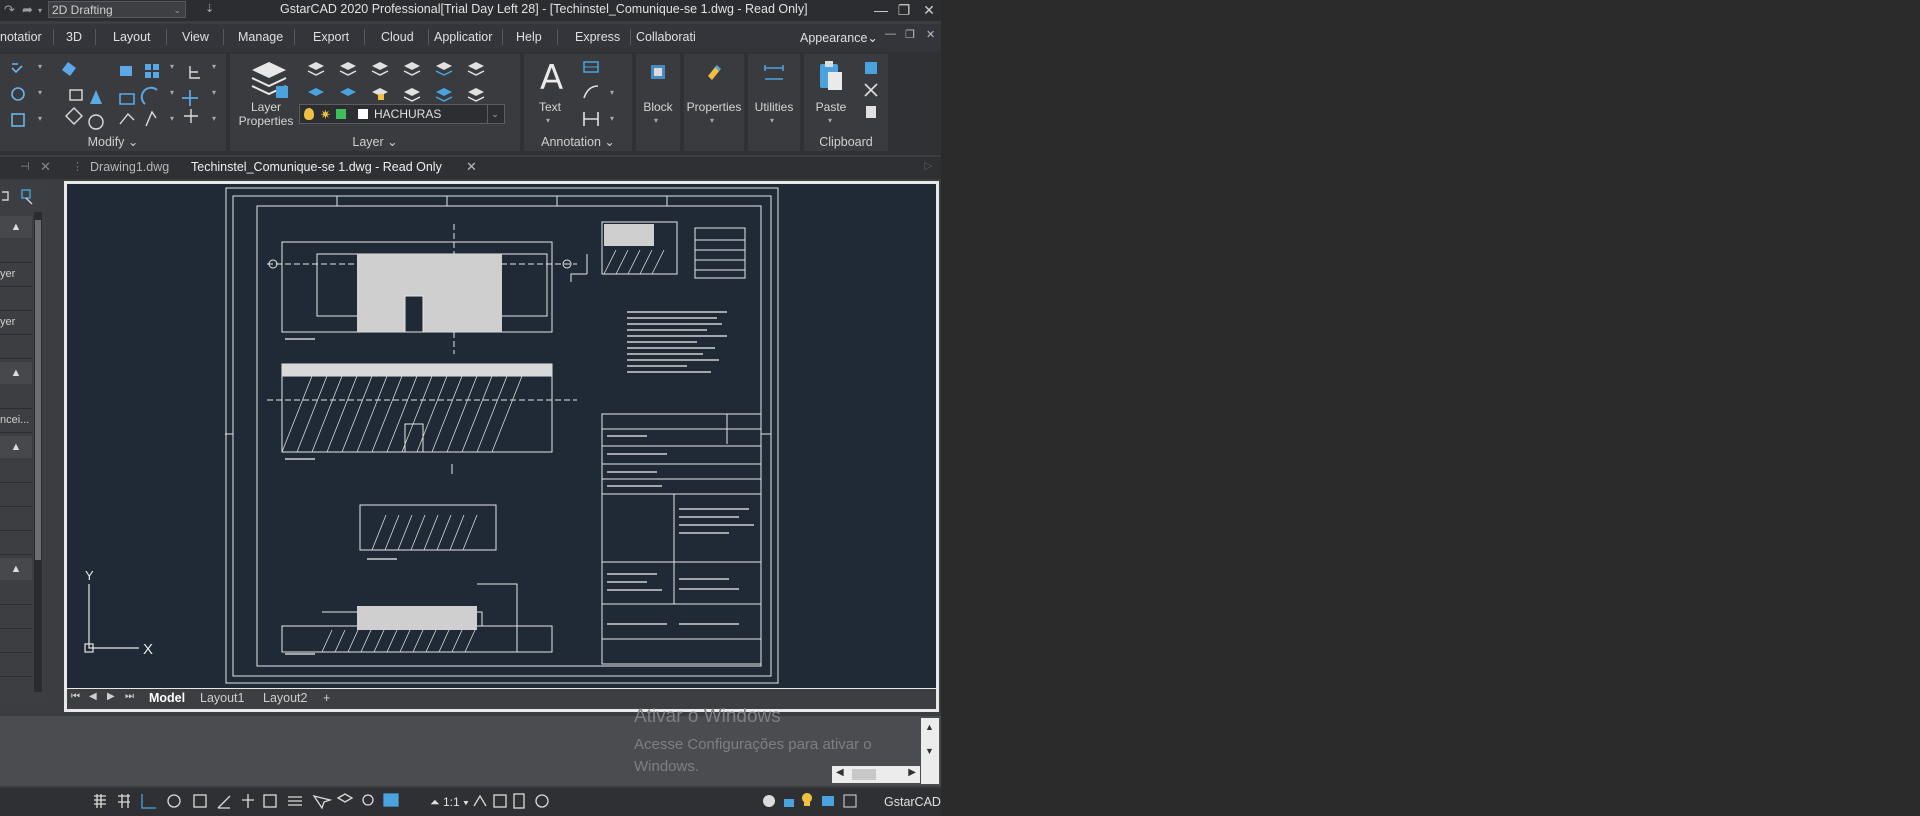 Image resolution: width=1920 pixels, height=816 pixels. Describe the element at coordinates (929, 10) in the screenshot. I see `close-icon: ✕` at that location.